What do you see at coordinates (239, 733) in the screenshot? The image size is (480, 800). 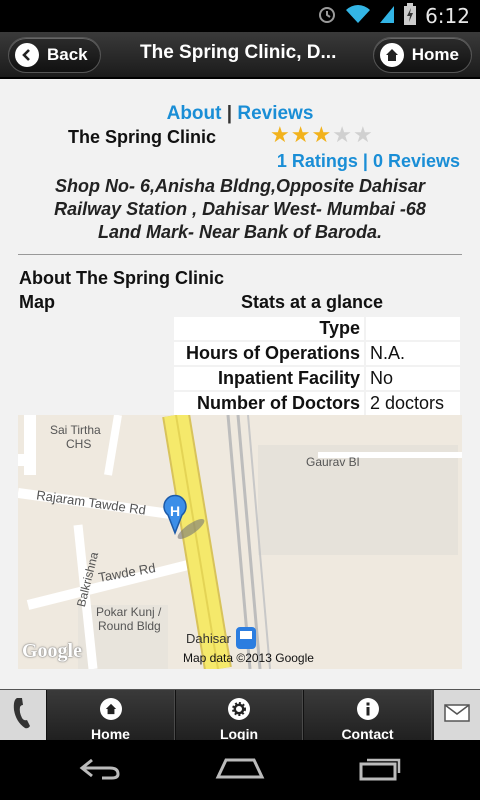 I see `tab-login-label: Login` at bounding box center [239, 733].